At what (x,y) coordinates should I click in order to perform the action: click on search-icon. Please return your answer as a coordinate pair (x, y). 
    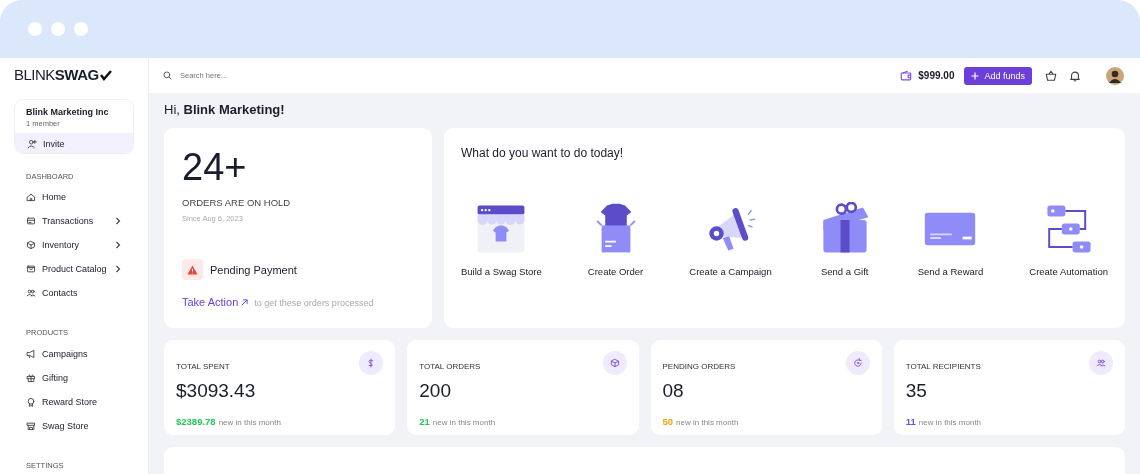
    Looking at the image, I should click on (167, 75).